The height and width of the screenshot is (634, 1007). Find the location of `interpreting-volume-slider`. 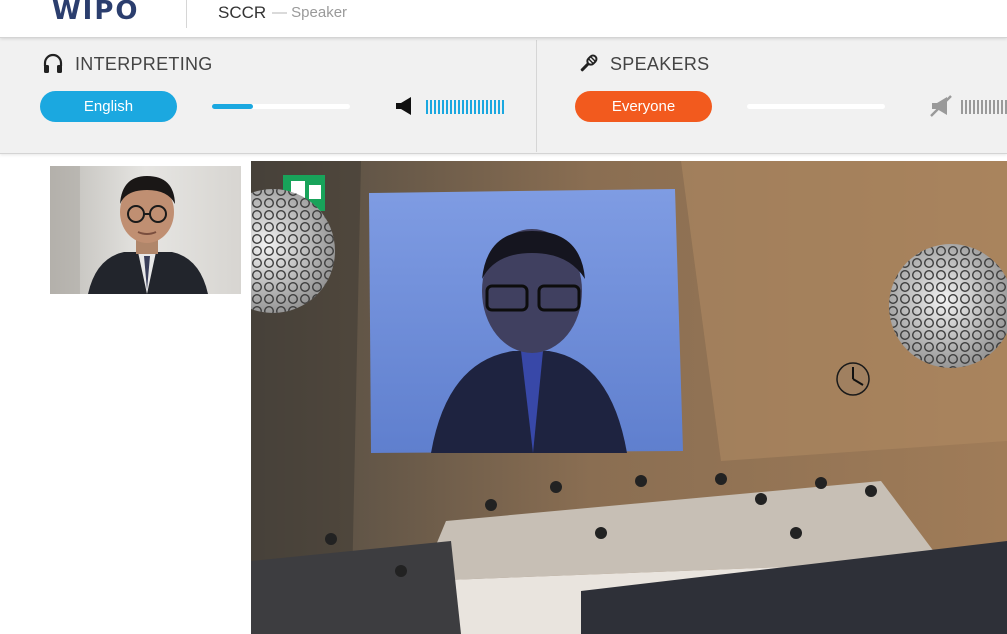

interpreting-volume-slider is located at coordinates (281, 106).